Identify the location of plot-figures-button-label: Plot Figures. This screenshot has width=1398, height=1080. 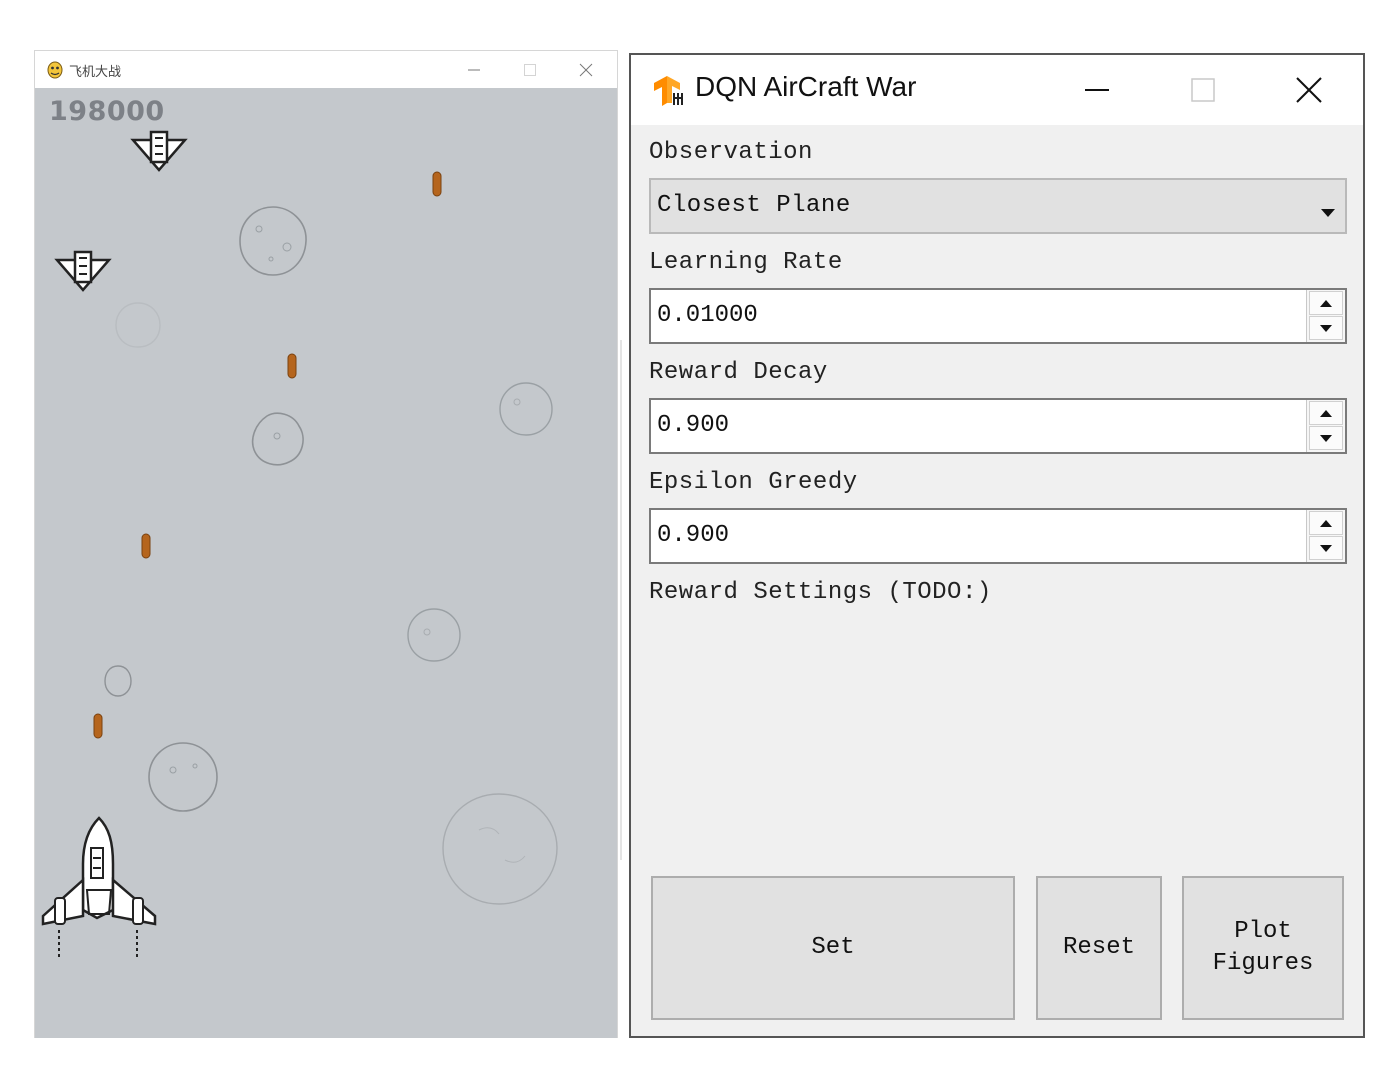
(1263, 947).